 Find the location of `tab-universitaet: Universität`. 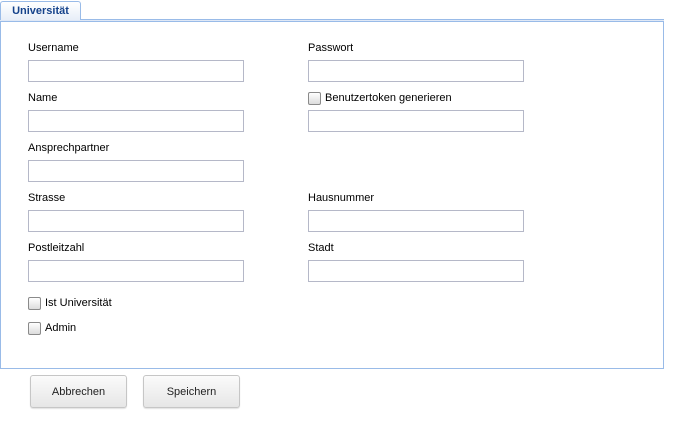

tab-universitaet: Universität is located at coordinates (40, 10).